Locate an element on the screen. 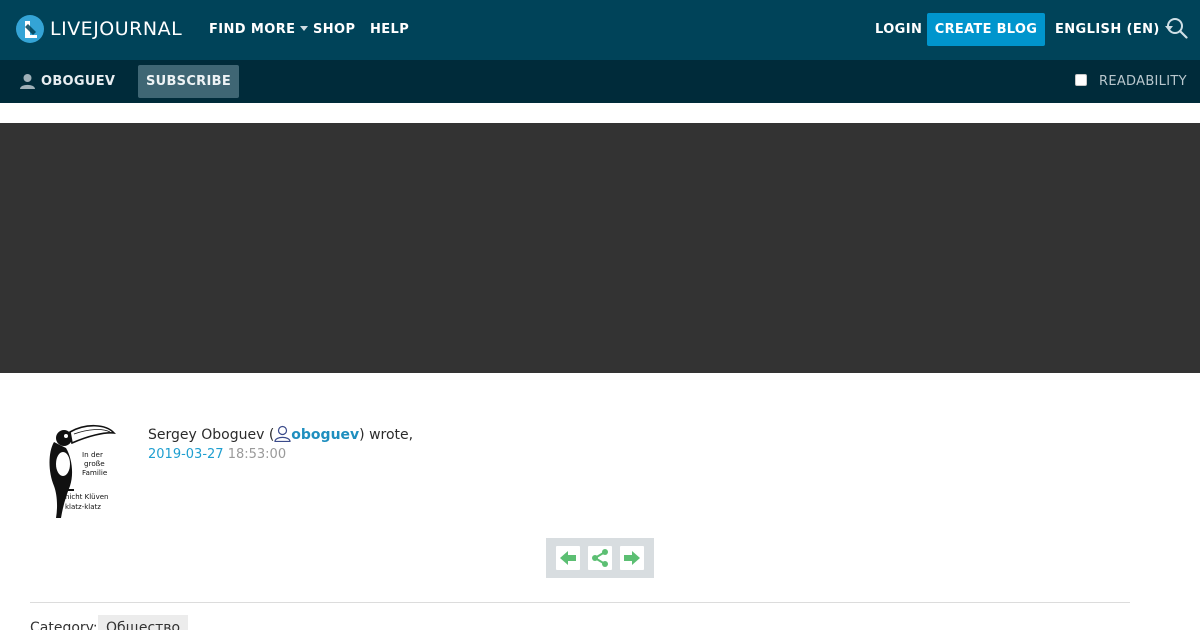  nav-find-more: FIND MORE is located at coordinates (259, 29).